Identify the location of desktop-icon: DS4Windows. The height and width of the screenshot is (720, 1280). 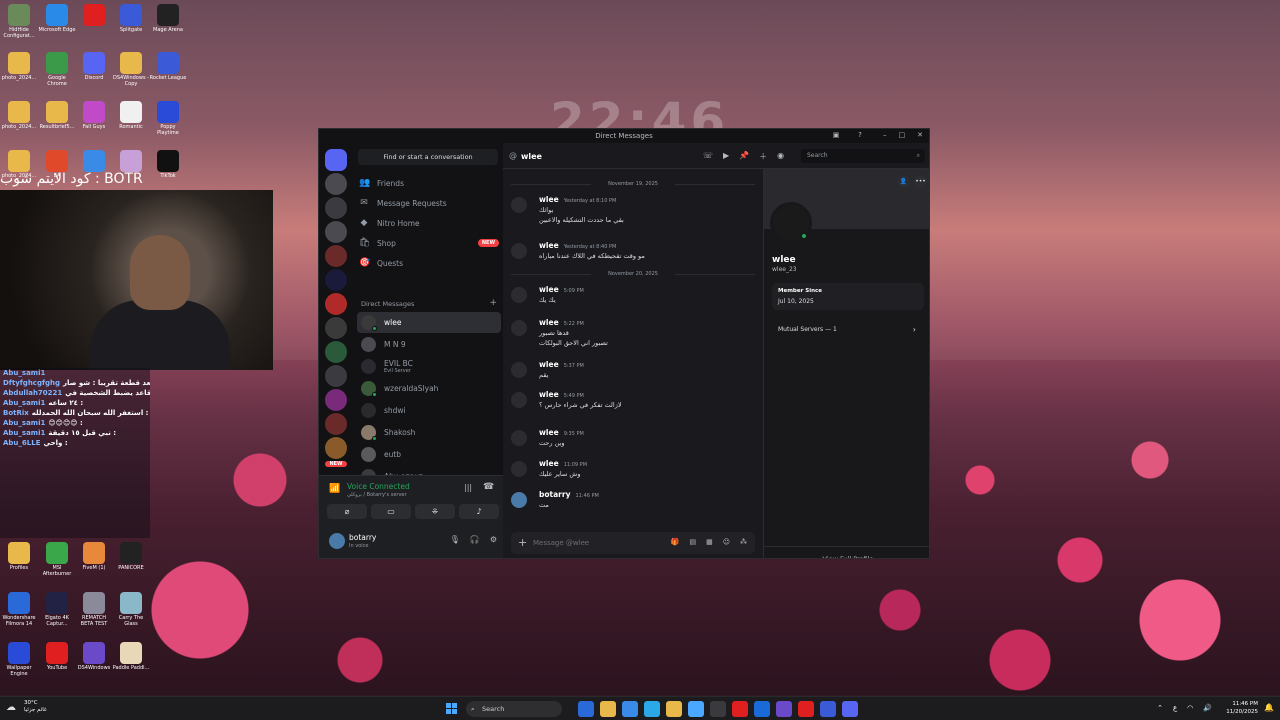
(94, 656).